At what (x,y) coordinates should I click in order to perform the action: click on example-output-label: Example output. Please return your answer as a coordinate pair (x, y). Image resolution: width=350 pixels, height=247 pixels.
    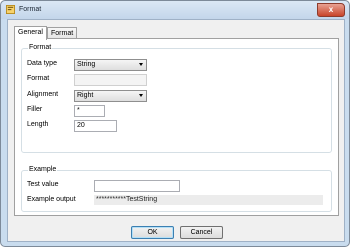
    Looking at the image, I should click on (51, 199).